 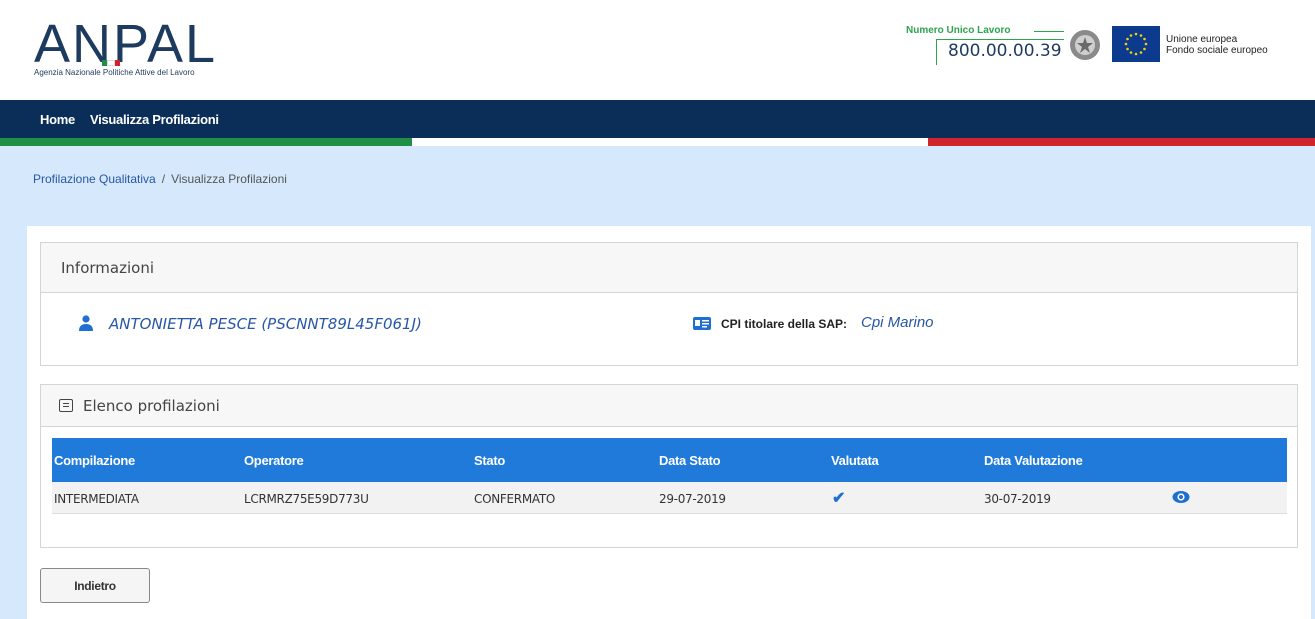 I want to click on cpi-label: CPI titolare della SAP:, so click(x=784, y=324).